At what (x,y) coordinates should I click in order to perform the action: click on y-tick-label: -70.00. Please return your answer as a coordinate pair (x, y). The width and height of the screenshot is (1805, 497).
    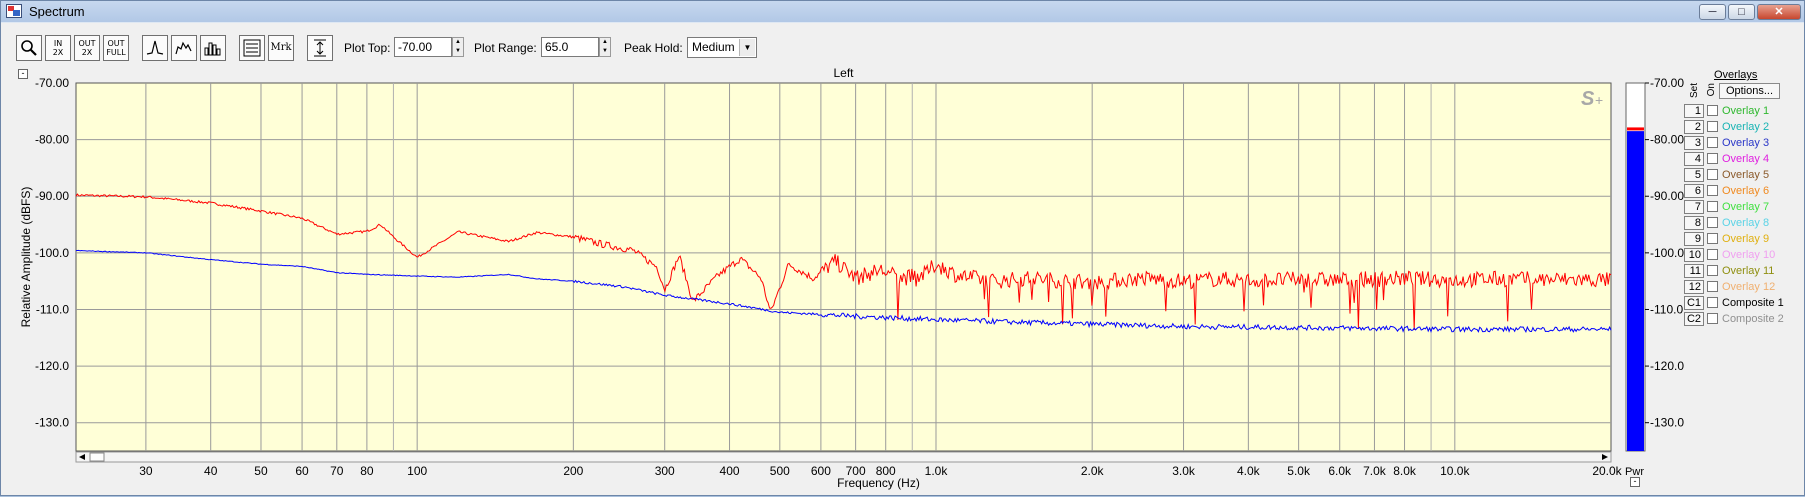
    Looking at the image, I should click on (52, 83).